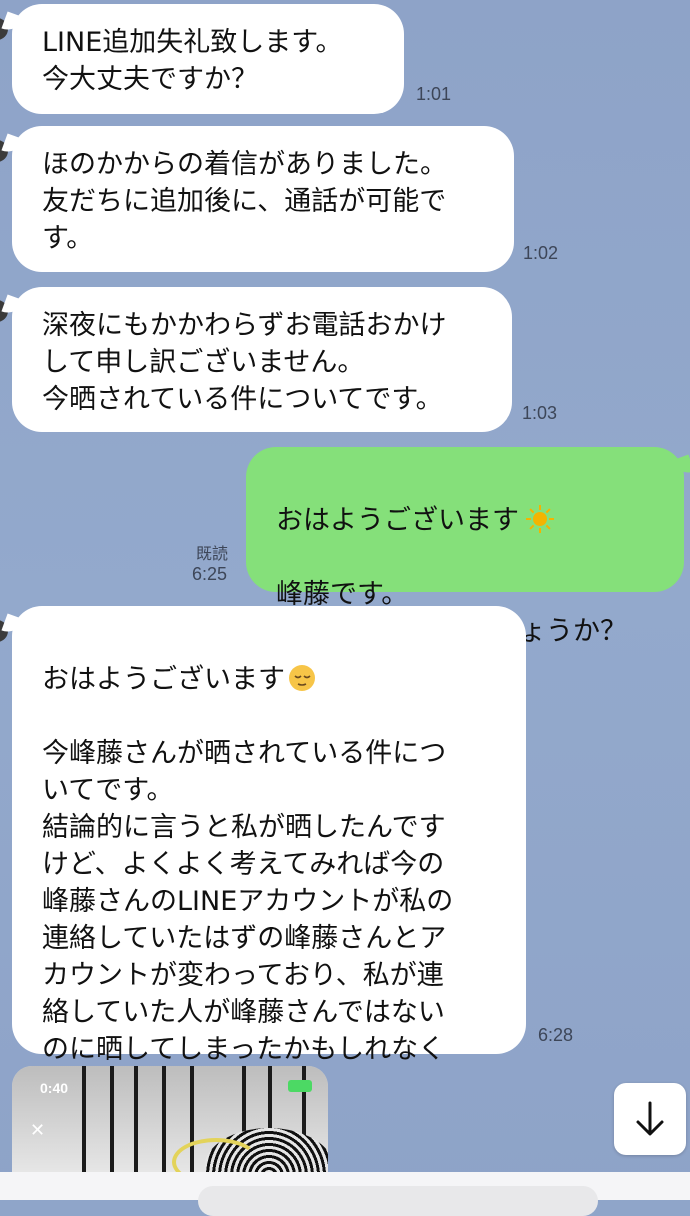  What do you see at coordinates (434, 94) in the screenshot?
I see `message-time: 1:01` at bounding box center [434, 94].